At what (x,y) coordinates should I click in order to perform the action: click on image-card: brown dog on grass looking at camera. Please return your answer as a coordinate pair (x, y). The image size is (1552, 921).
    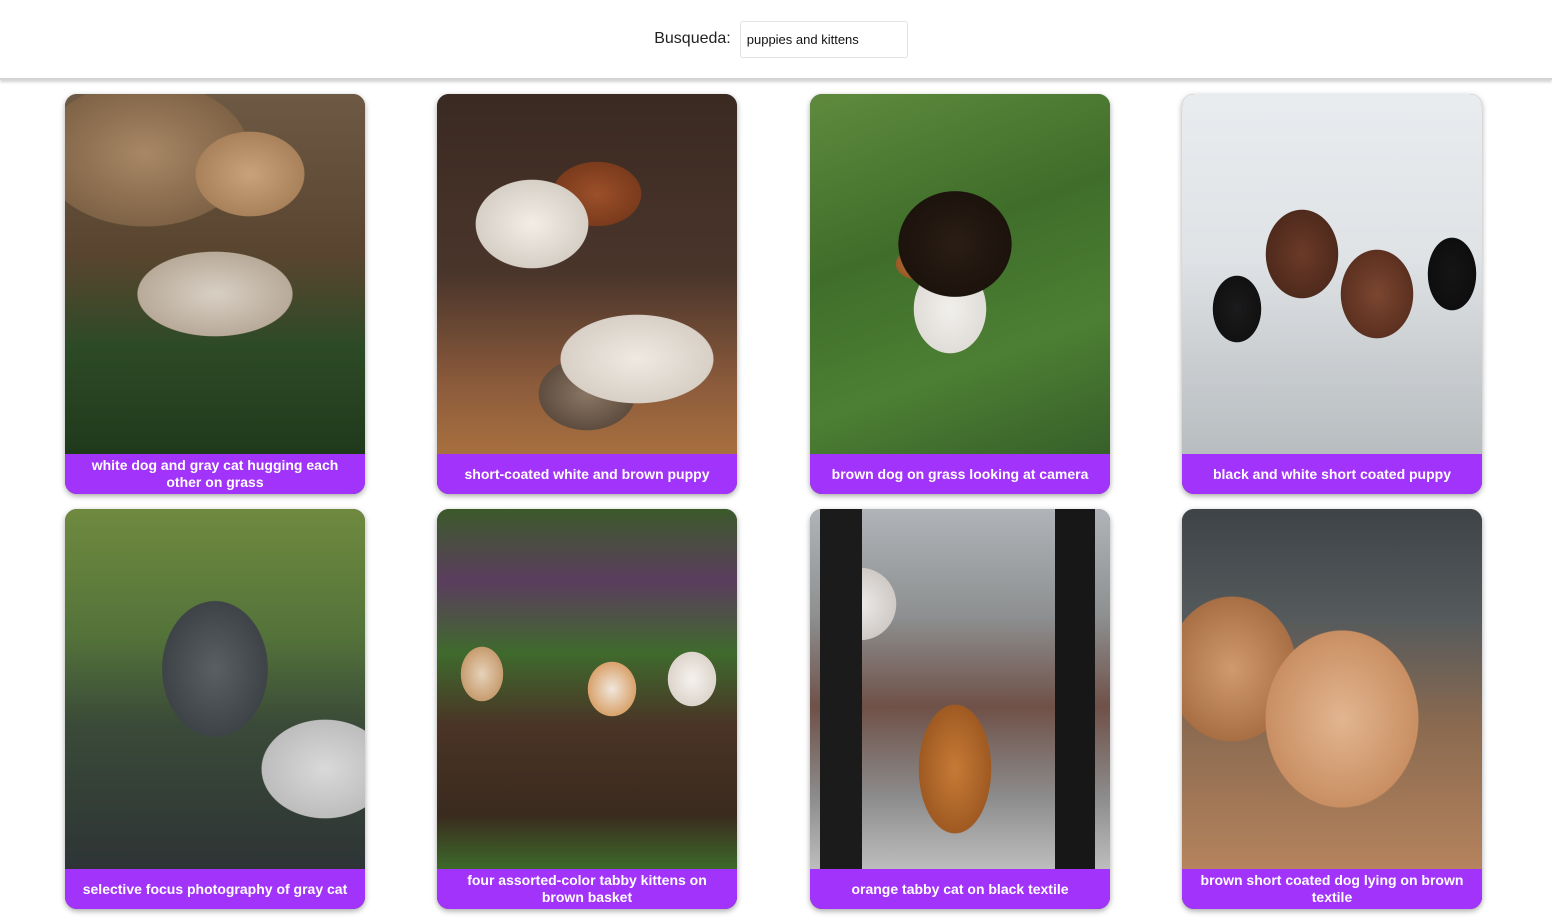
    Looking at the image, I should click on (960, 294).